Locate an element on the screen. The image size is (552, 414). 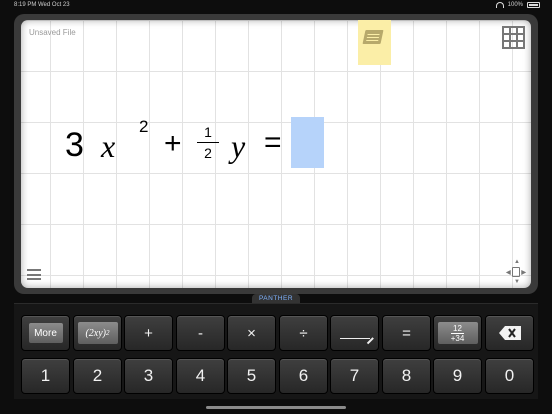
mixed-number-key: 12 +34 is located at coordinates (457, 333).